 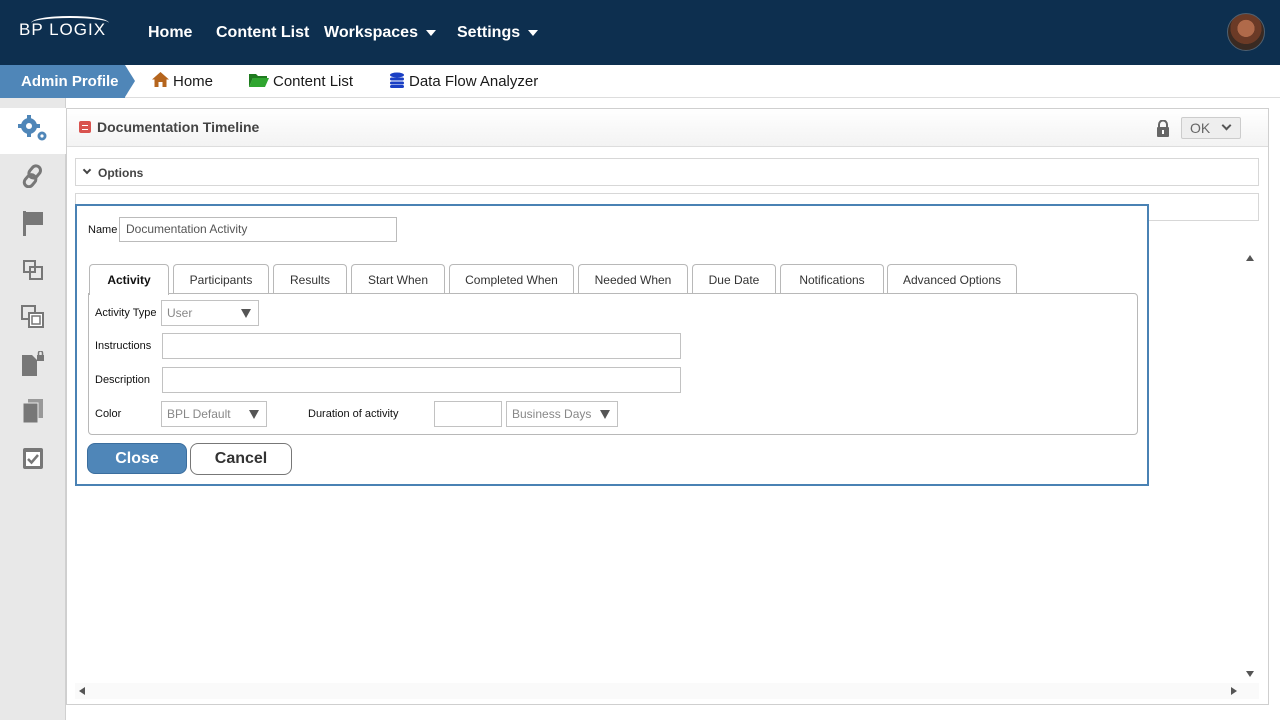 I want to click on horizontal-scrollbar, so click(x=667, y=691).